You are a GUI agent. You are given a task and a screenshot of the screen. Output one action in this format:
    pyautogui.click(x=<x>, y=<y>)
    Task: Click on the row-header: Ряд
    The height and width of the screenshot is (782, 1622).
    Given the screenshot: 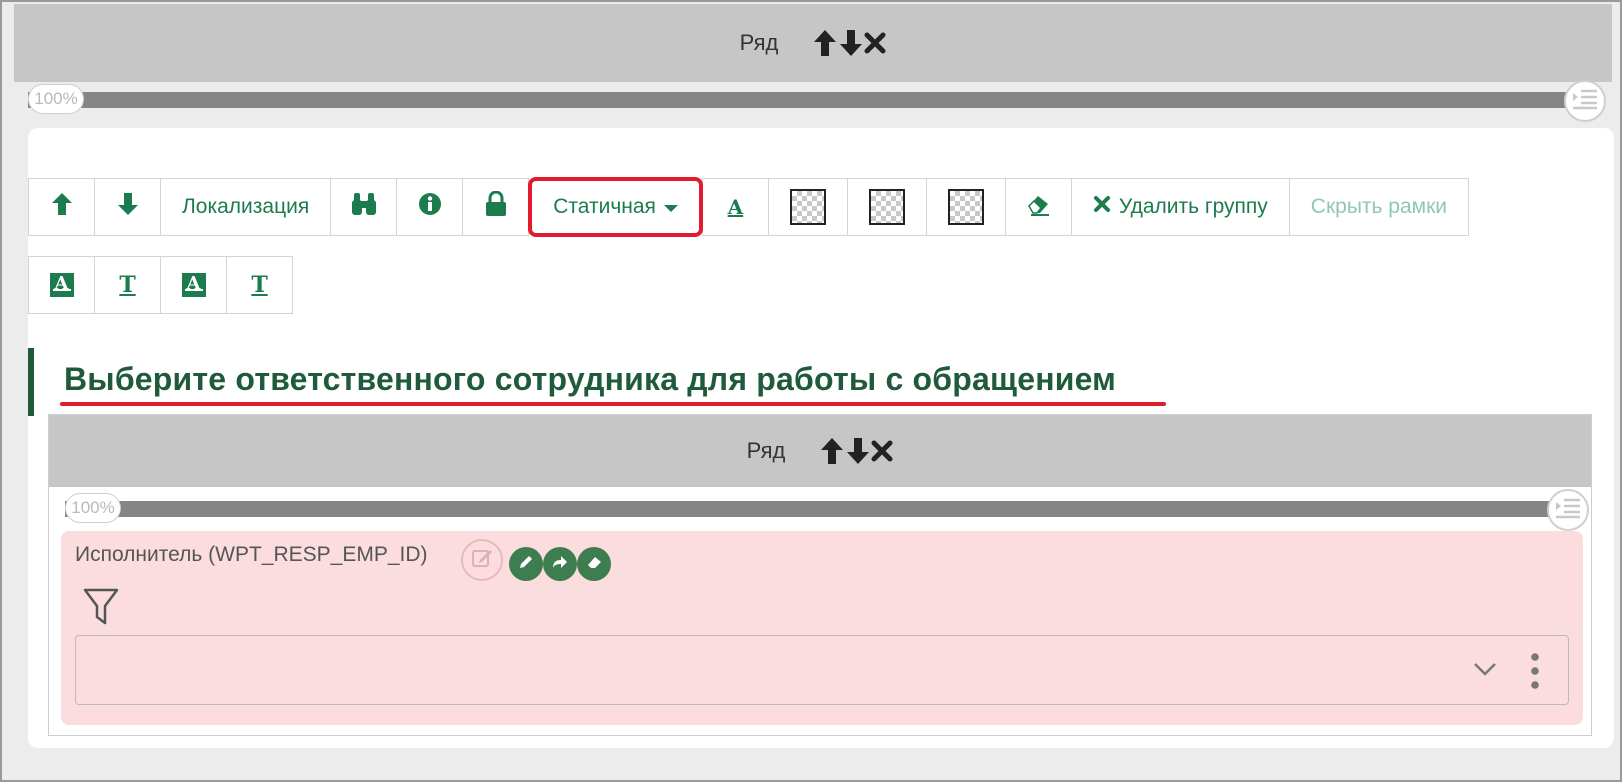 What is the action you would take?
    pyautogui.click(x=813, y=43)
    